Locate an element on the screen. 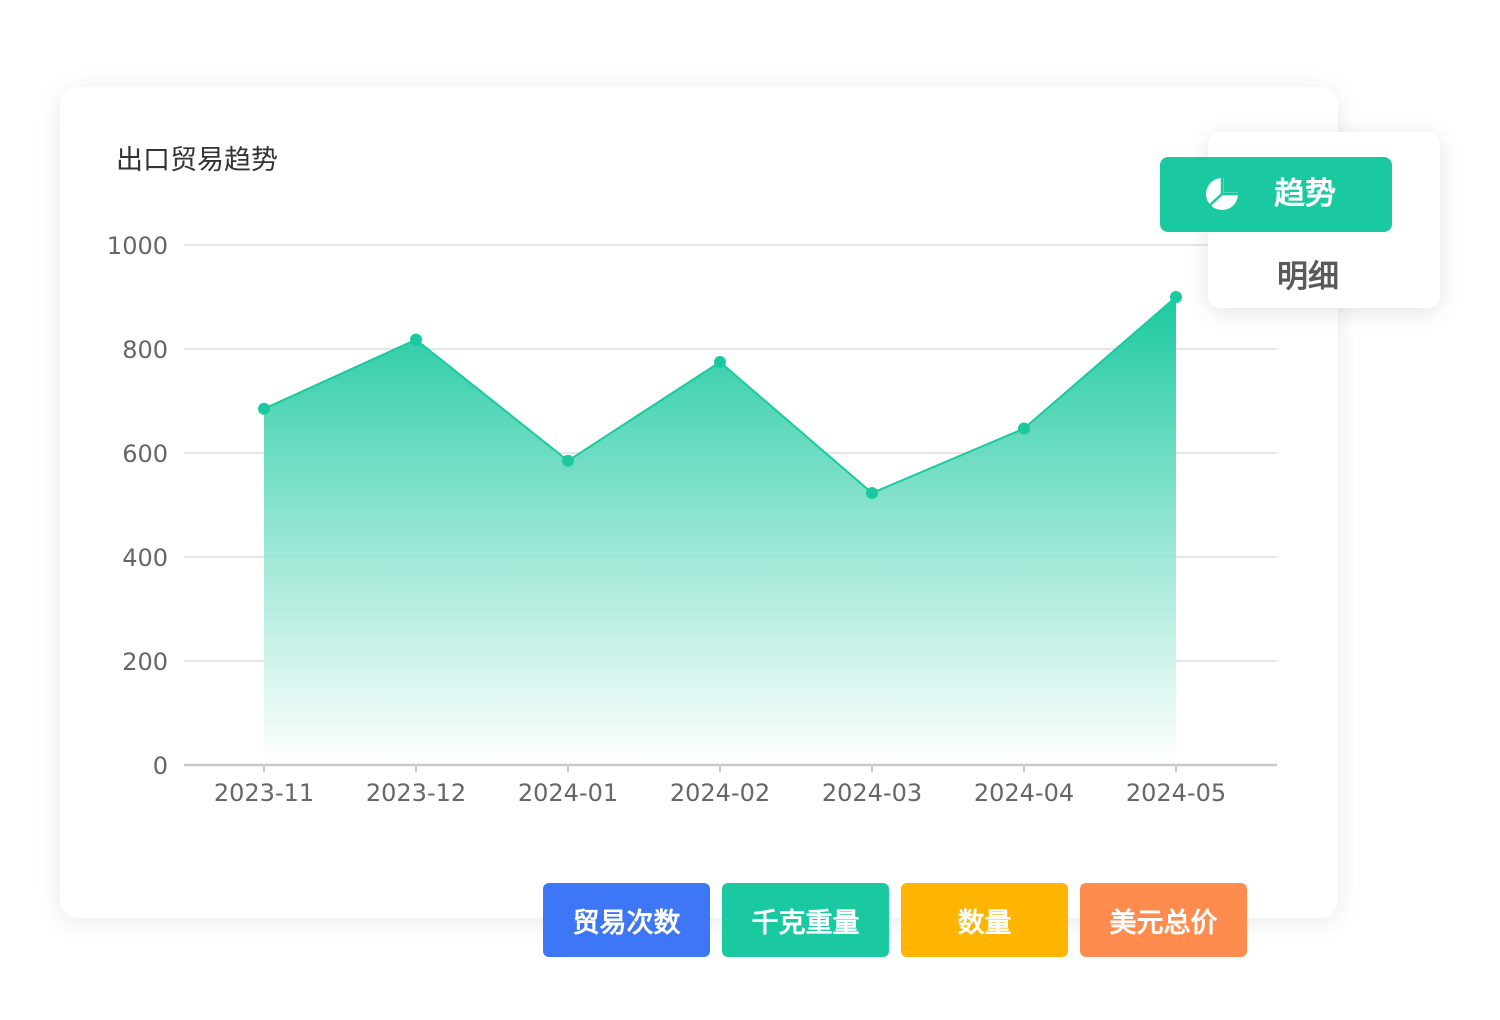 The height and width of the screenshot is (1020, 1500). x-tick-label: 2023-12 is located at coordinates (416, 793).